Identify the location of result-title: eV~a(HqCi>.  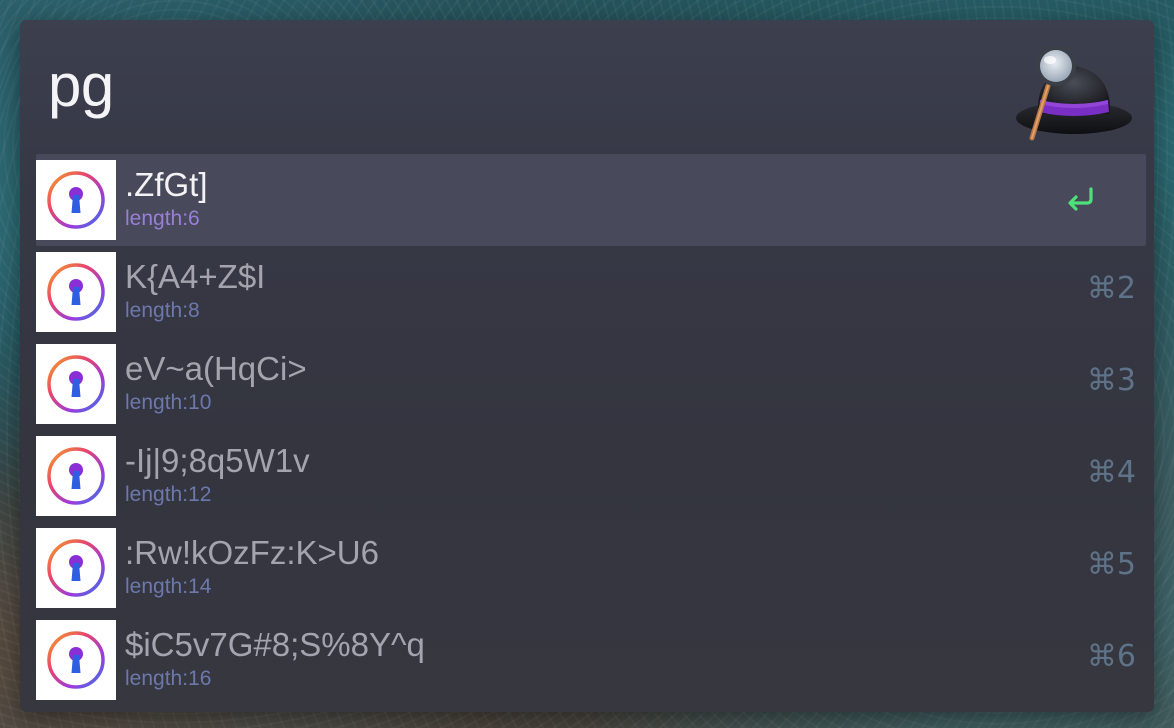
(216, 368).